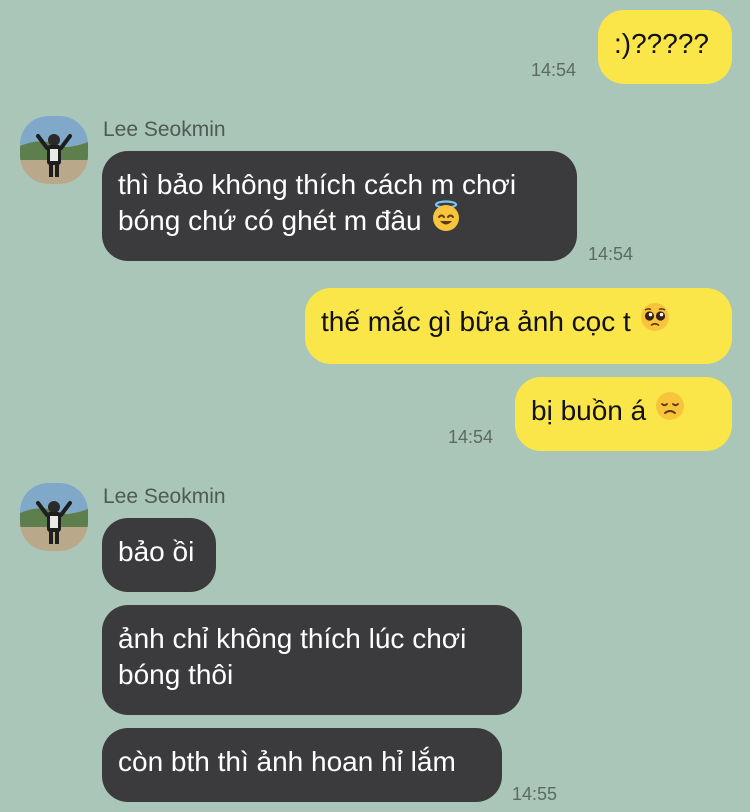 This screenshot has width=750, height=812. I want to click on smiling-face-with-halo-icon, so click(446, 220).